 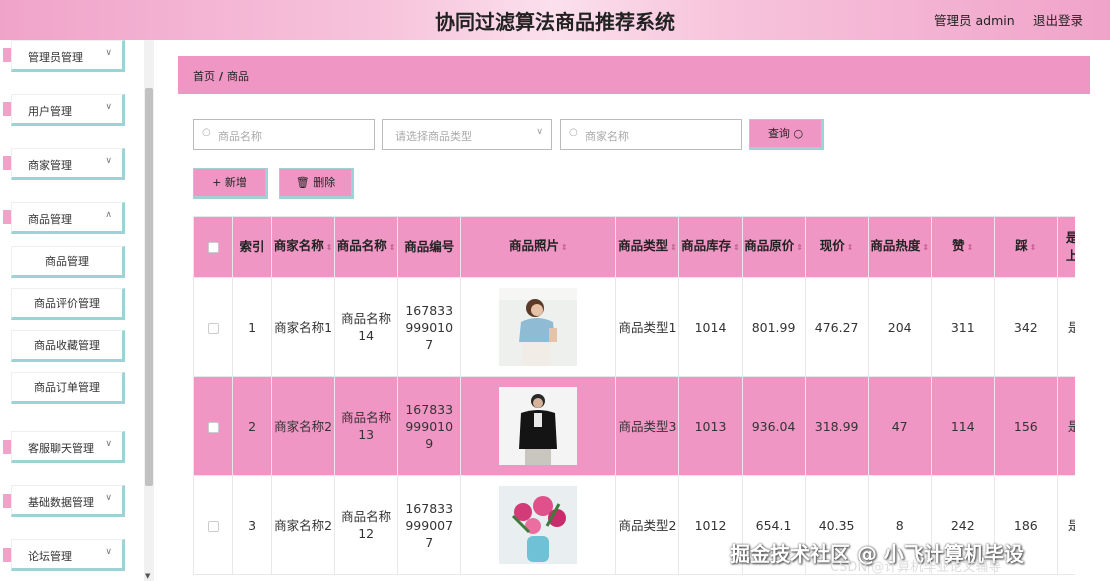 I want to click on submenu-product-review: 商品评价管理, so click(x=68, y=304).